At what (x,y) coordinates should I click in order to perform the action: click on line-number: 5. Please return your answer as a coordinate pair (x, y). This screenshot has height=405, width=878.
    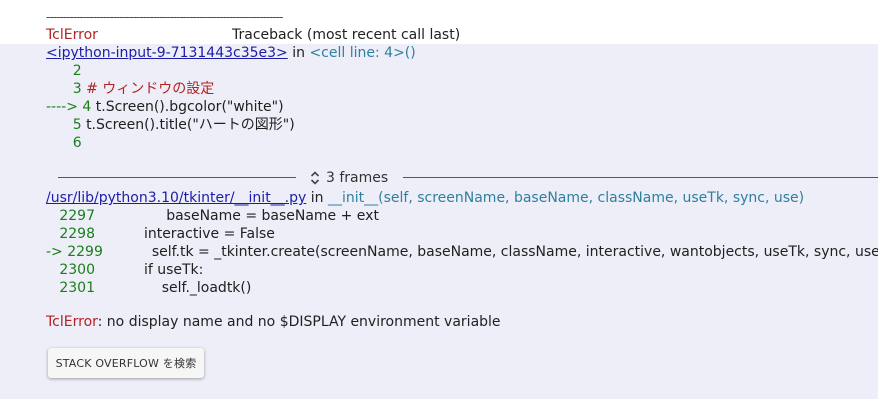
    Looking at the image, I should click on (66, 125).